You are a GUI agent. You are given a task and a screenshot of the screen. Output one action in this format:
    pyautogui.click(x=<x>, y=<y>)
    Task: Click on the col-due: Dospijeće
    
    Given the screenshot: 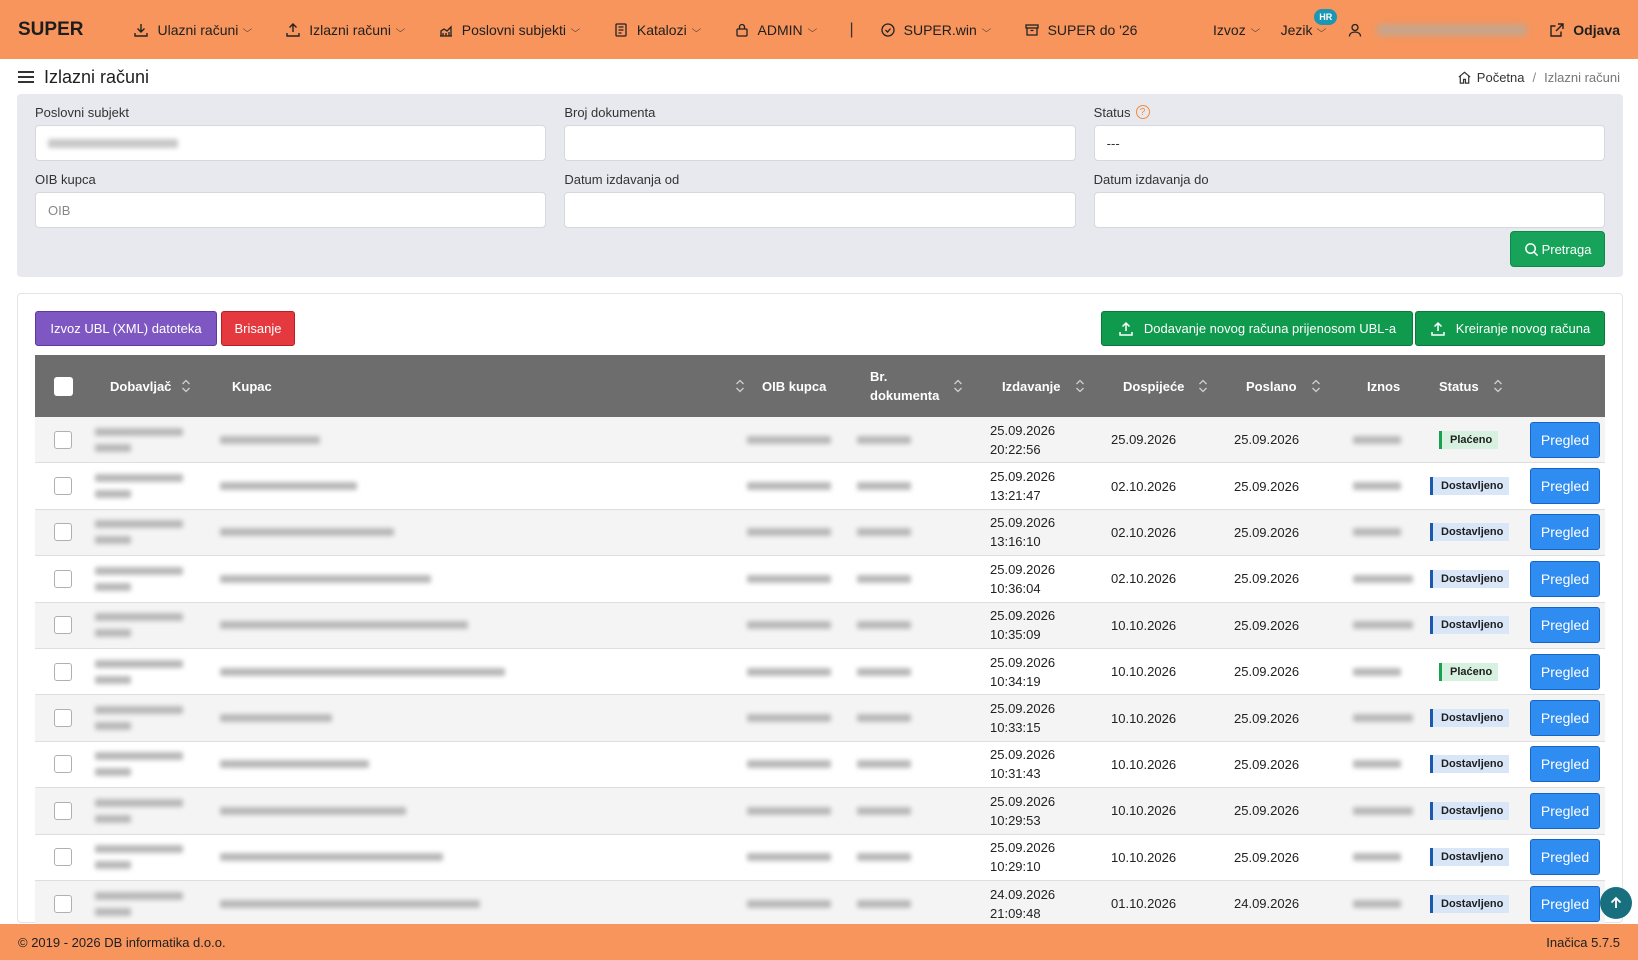 What is the action you would take?
    pyautogui.click(x=1165, y=386)
    